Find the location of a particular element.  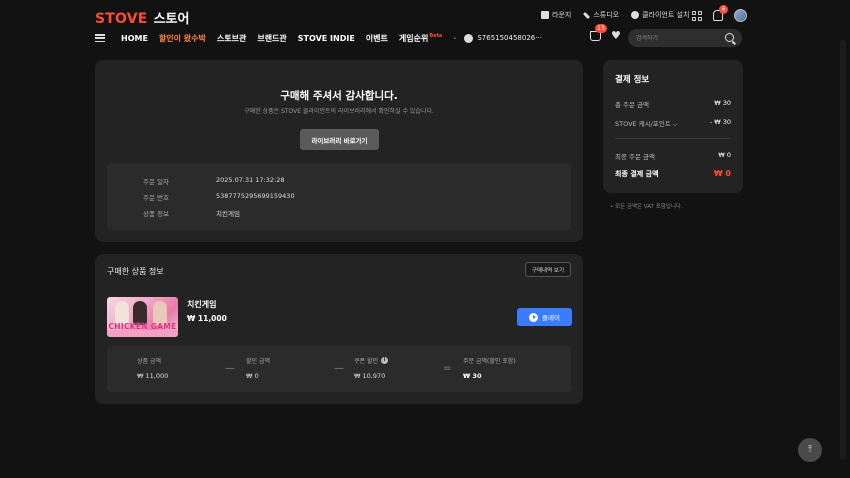

product-info-value: 치킨게임 is located at coordinates (228, 214).